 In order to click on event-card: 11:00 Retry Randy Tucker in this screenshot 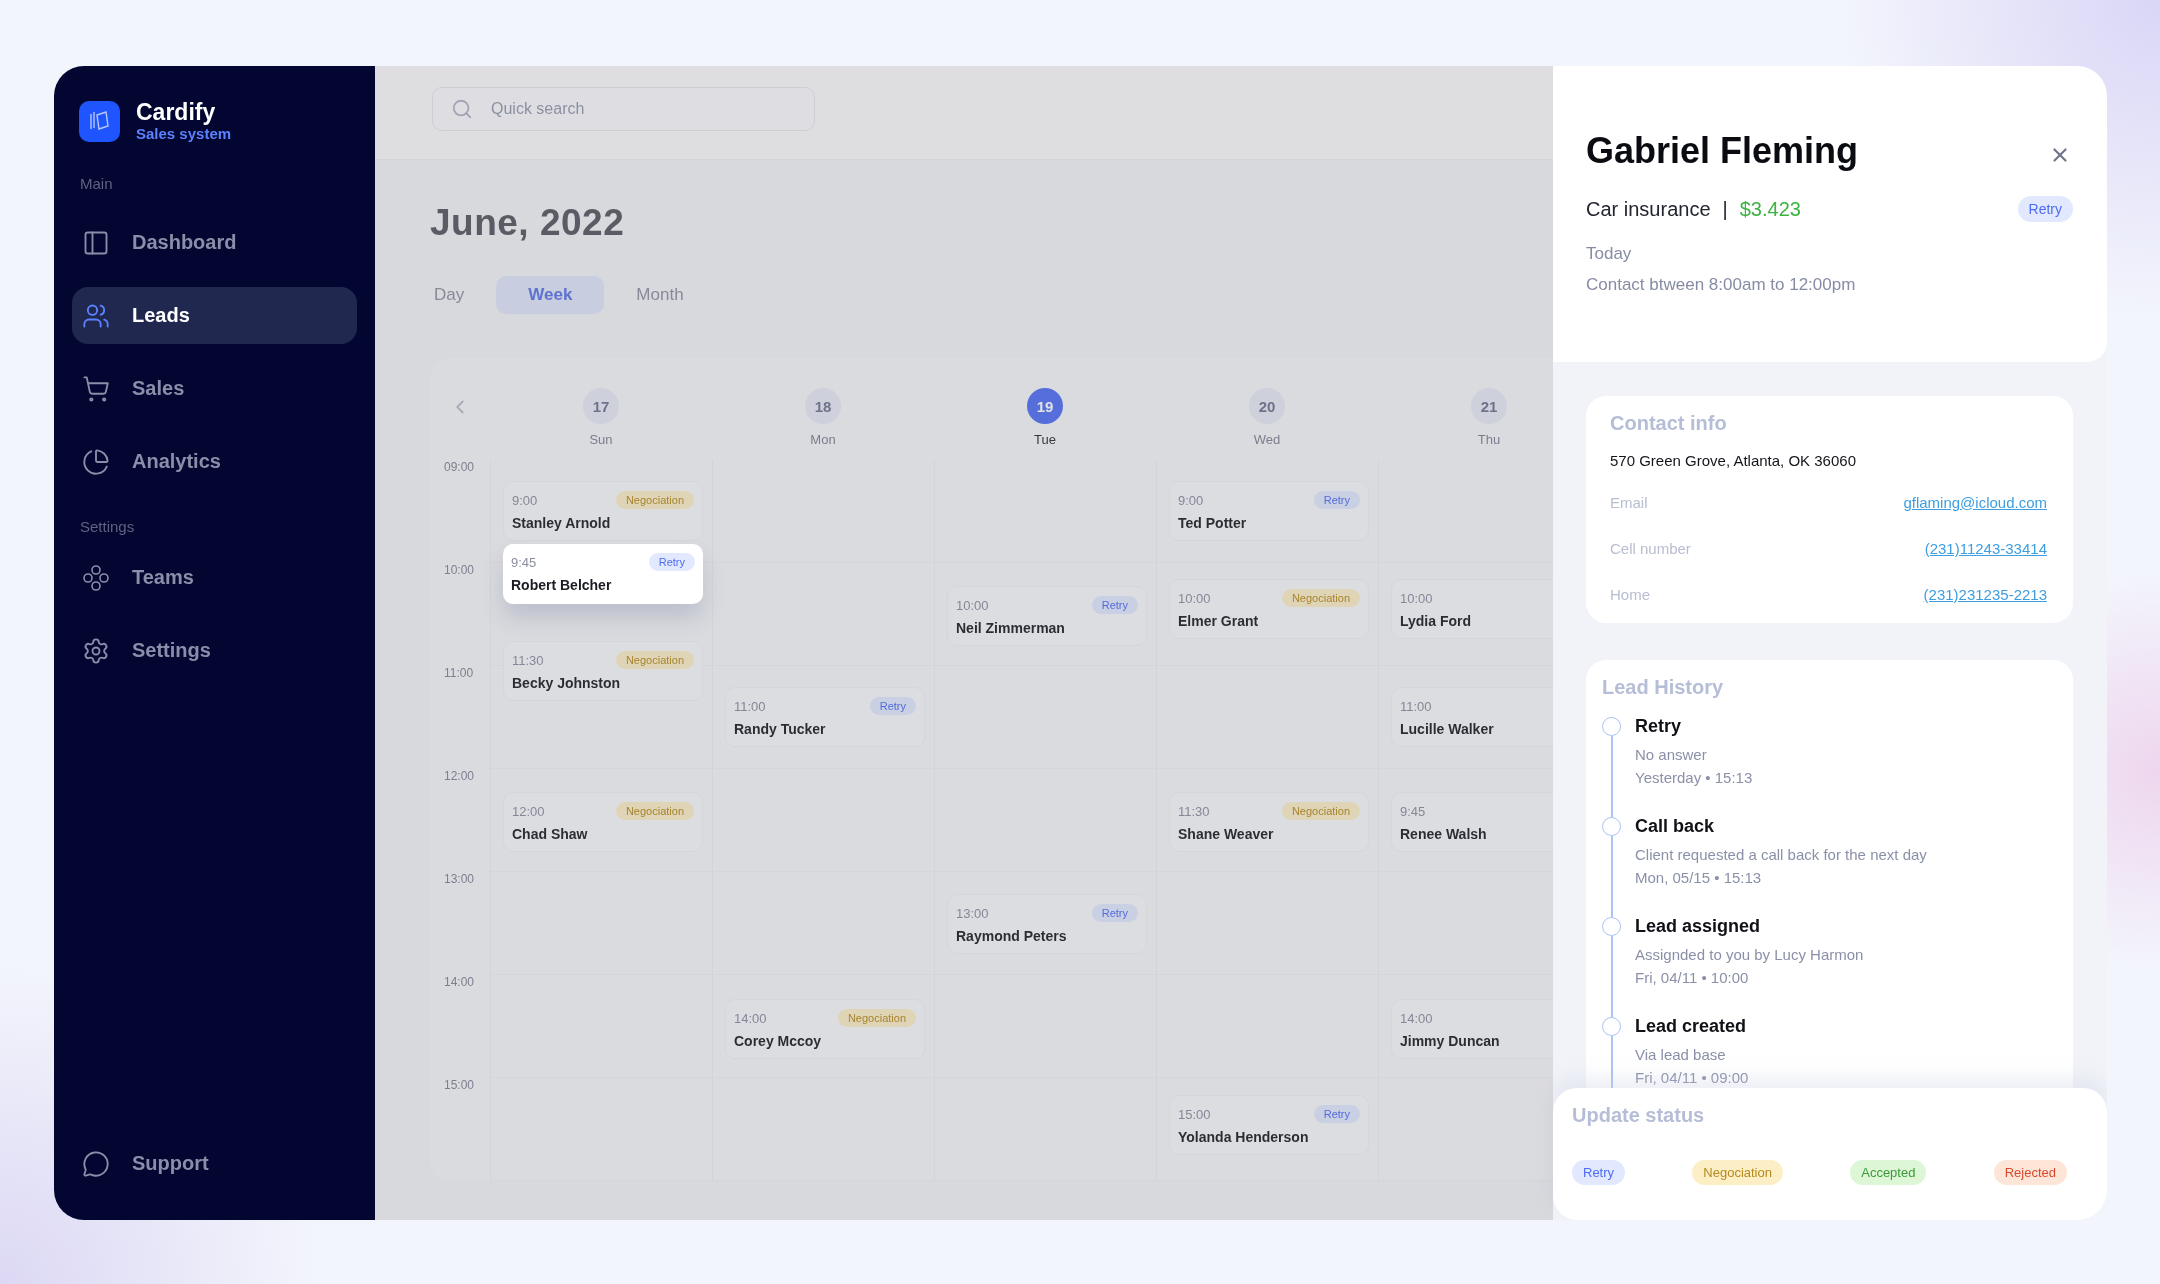, I will do `click(825, 717)`.